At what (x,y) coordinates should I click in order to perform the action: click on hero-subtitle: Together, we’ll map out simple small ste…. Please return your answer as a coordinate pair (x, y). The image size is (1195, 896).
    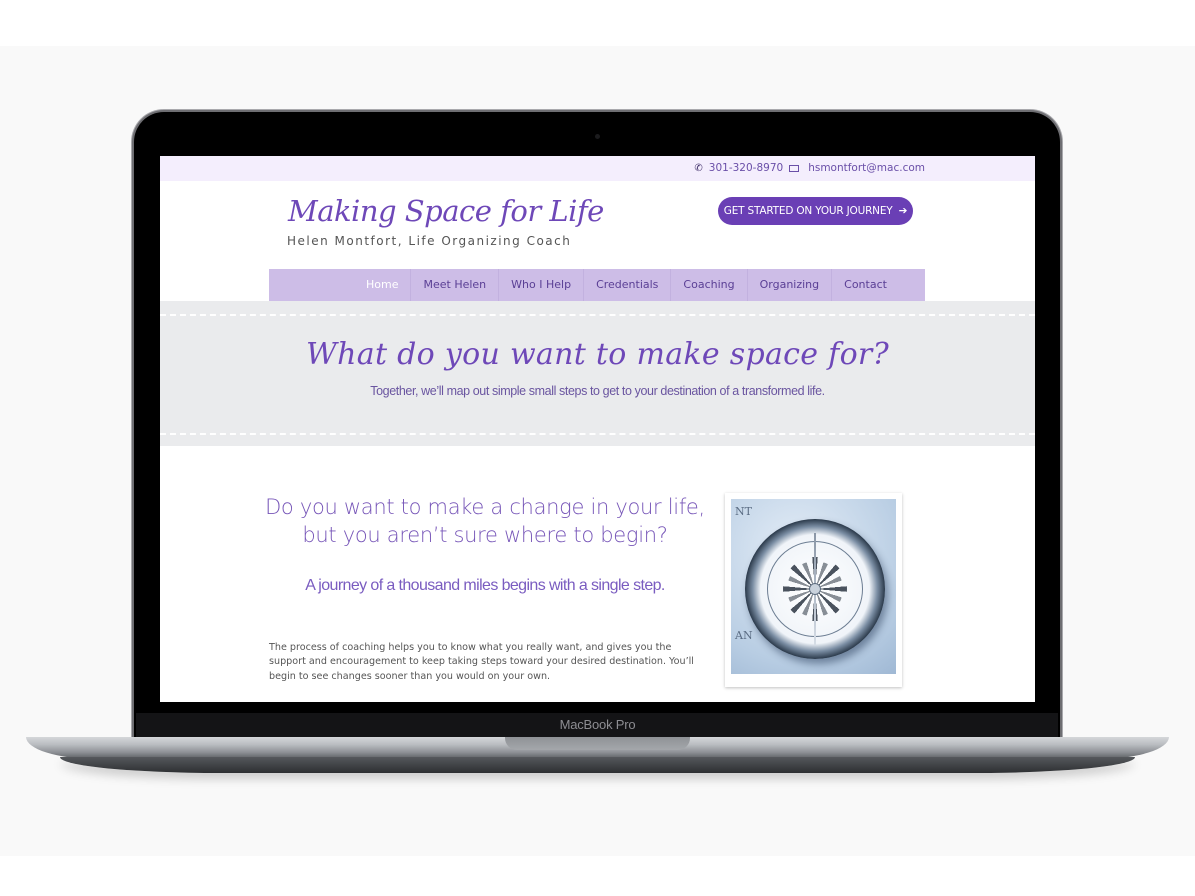
    Looking at the image, I should click on (597, 391).